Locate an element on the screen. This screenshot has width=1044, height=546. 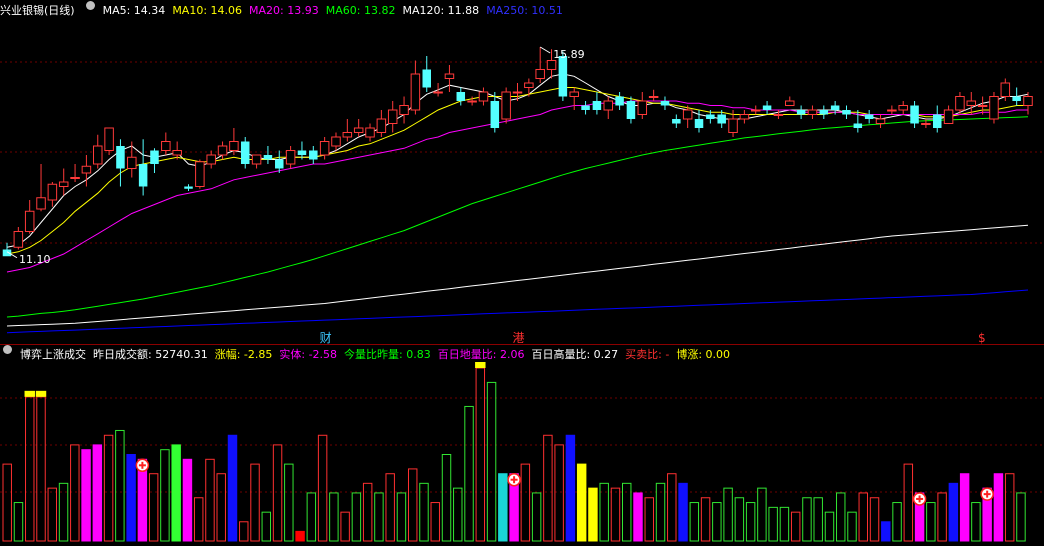
ma-line-ma250 is located at coordinates (517, 311).